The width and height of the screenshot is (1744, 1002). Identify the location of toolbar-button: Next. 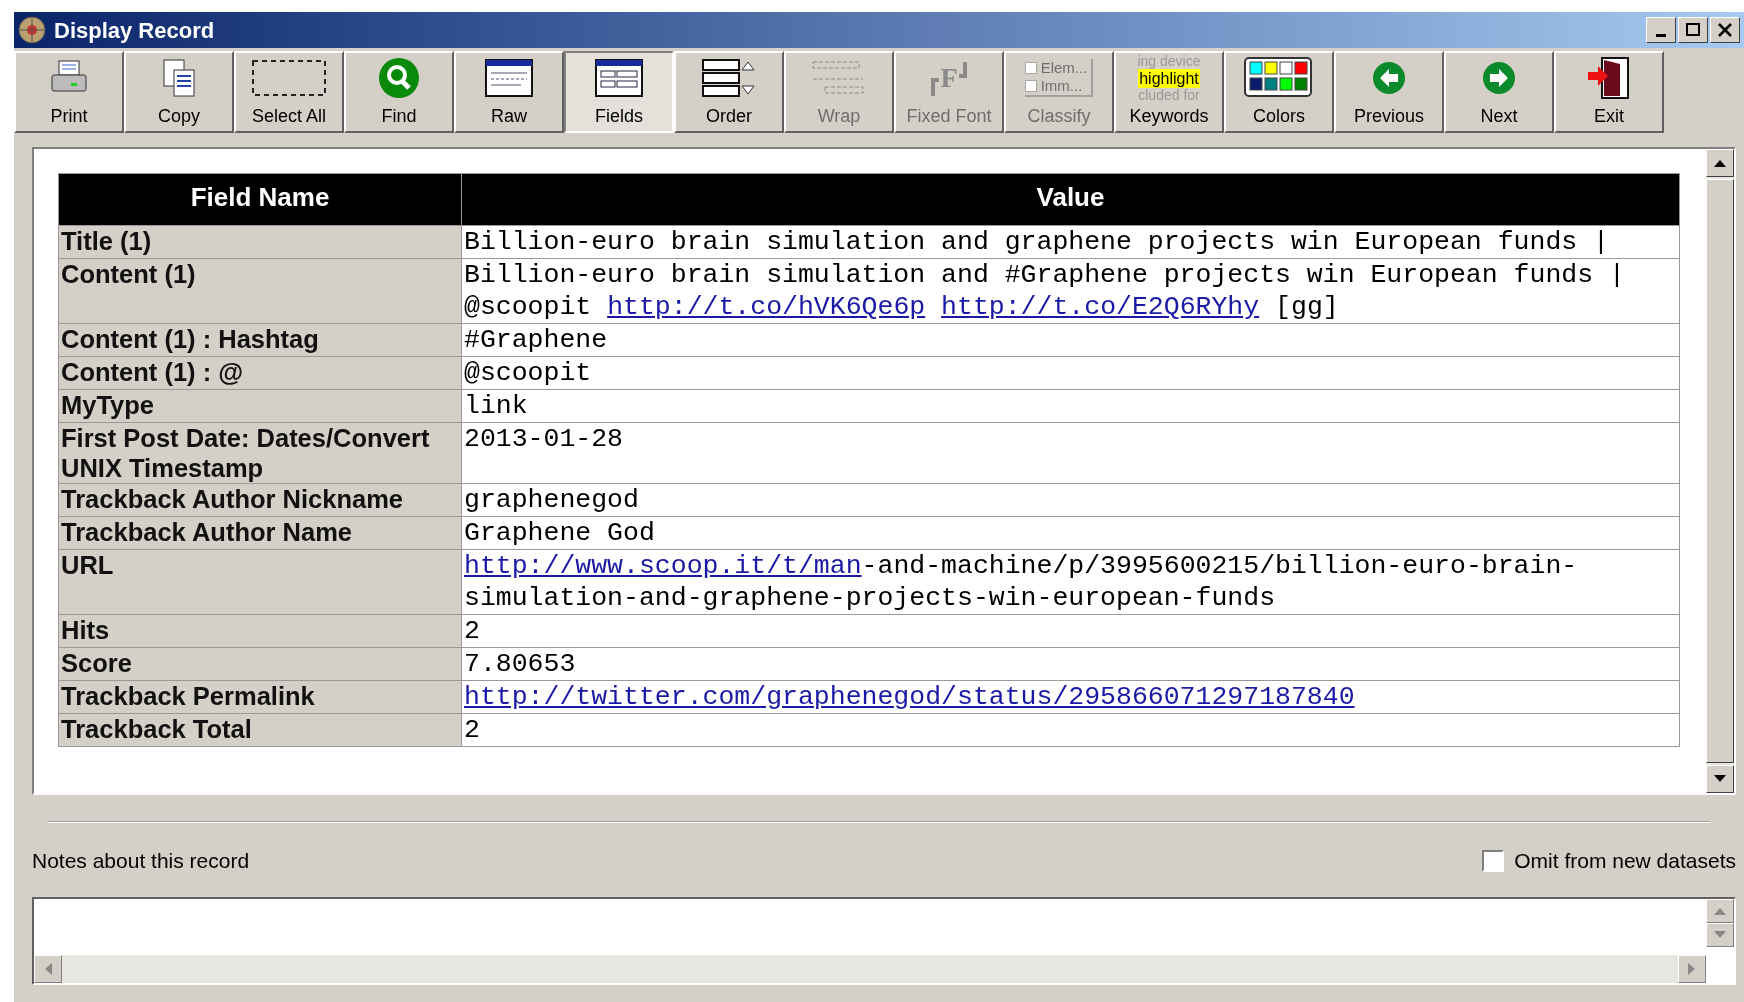
(1499, 92).